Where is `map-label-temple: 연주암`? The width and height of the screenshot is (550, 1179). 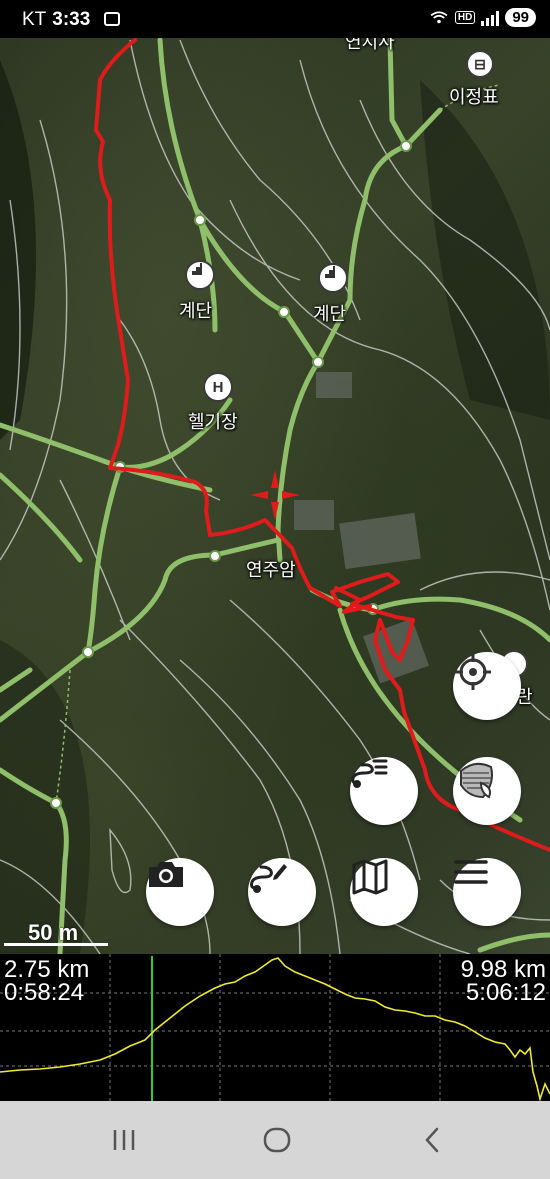
map-label-temple: 연주암 is located at coordinates (271, 570).